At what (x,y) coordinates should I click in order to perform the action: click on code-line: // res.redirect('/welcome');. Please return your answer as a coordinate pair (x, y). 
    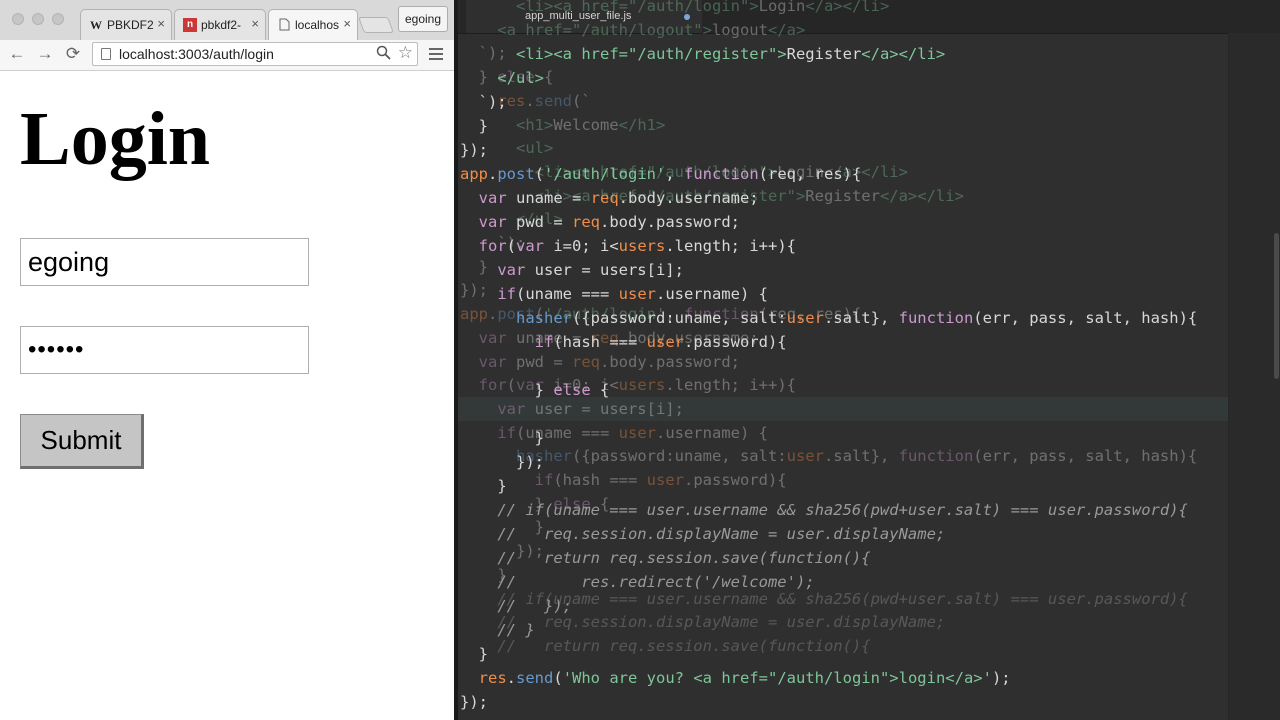
    Looking at the image, I should click on (637, 582).